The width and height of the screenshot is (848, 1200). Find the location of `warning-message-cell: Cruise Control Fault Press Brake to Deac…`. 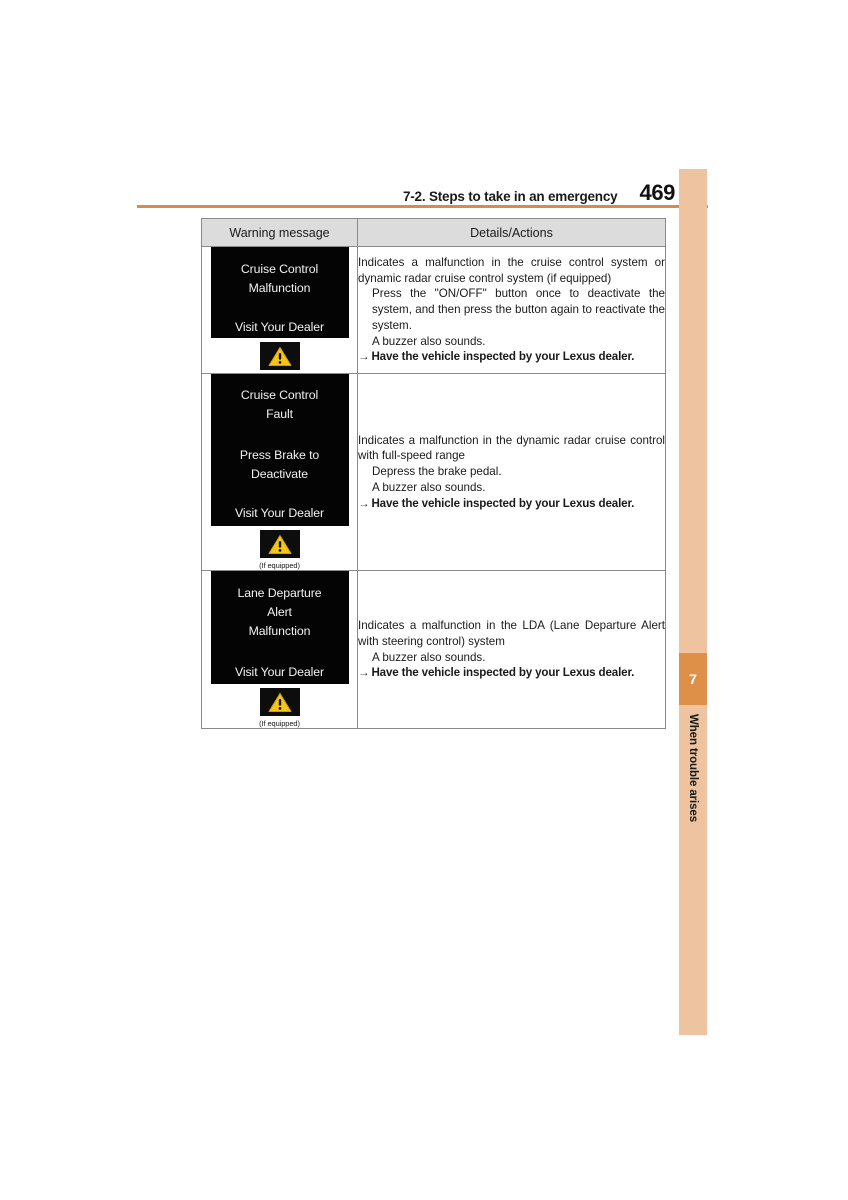

warning-message-cell: Cruise Control Fault Press Brake to Deac… is located at coordinates (279, 472).